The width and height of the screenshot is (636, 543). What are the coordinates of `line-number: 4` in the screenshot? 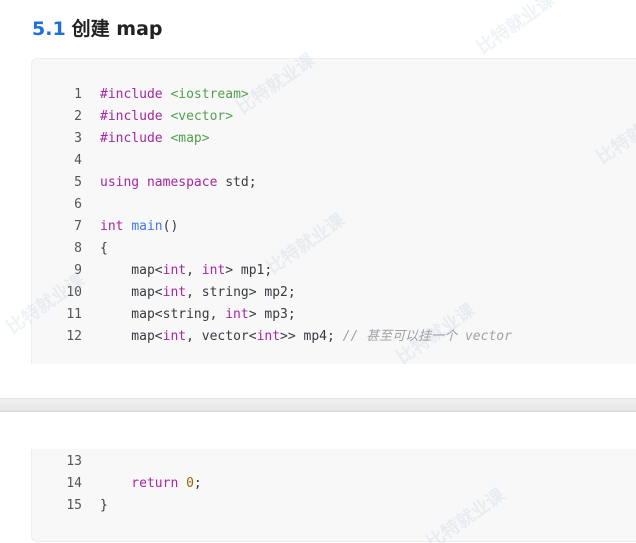 It's located at (78, 160).